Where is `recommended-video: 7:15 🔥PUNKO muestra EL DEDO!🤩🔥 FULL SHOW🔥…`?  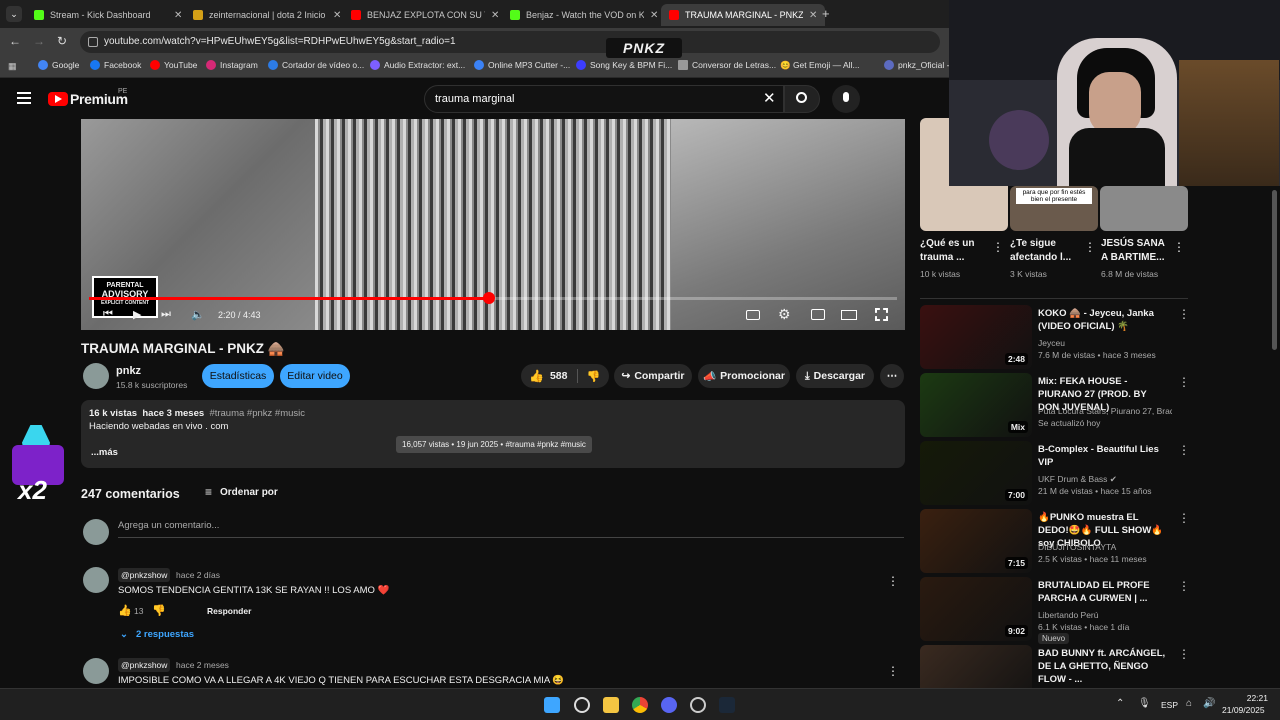 recommended-video: 7:15 🔥PUNKO muestra EL DEDO!🤩🔥 FULL SHOW🔥… is located at coordinates (1055, 541).